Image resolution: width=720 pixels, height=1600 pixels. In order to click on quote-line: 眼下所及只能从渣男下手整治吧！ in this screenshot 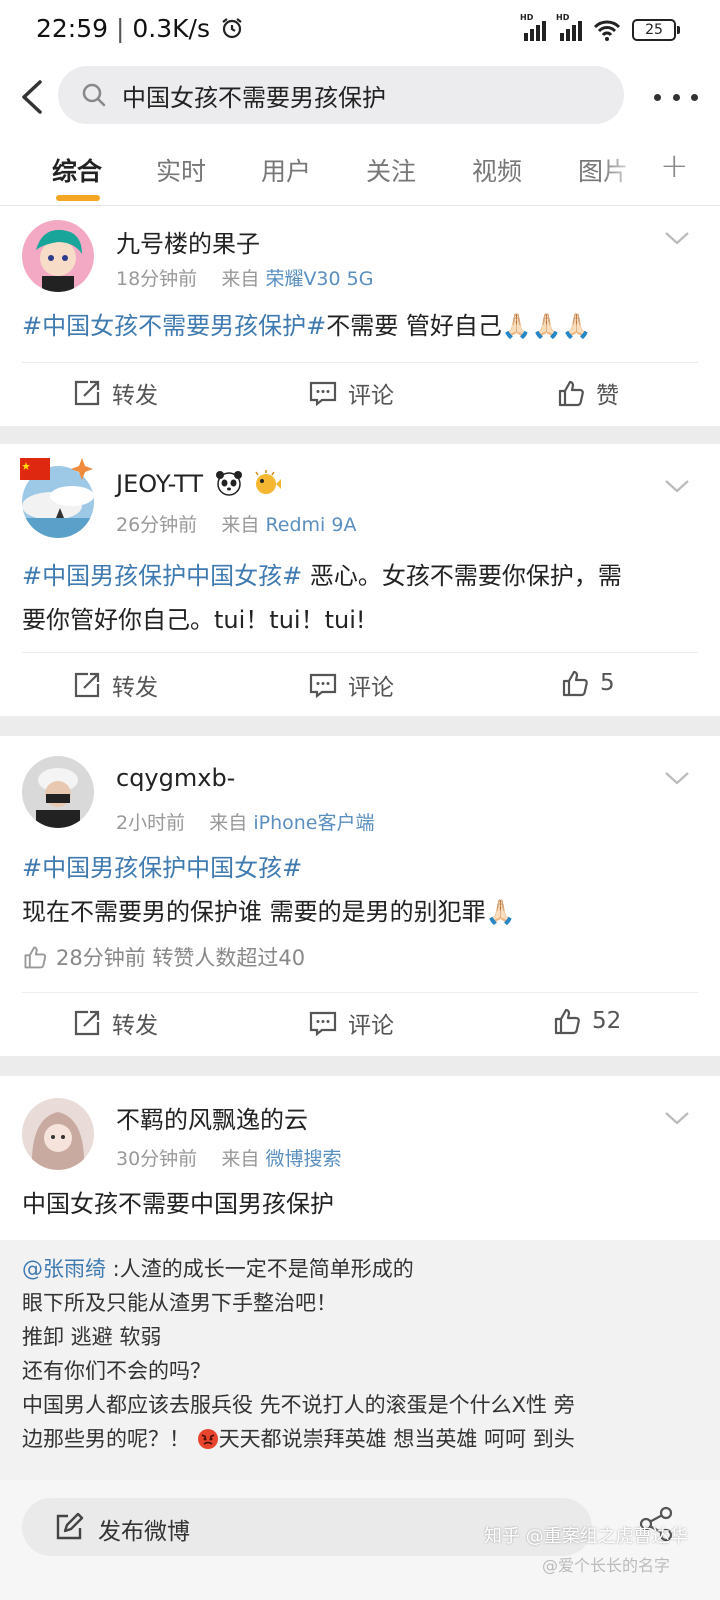, I will do `click(179, 1303)`.